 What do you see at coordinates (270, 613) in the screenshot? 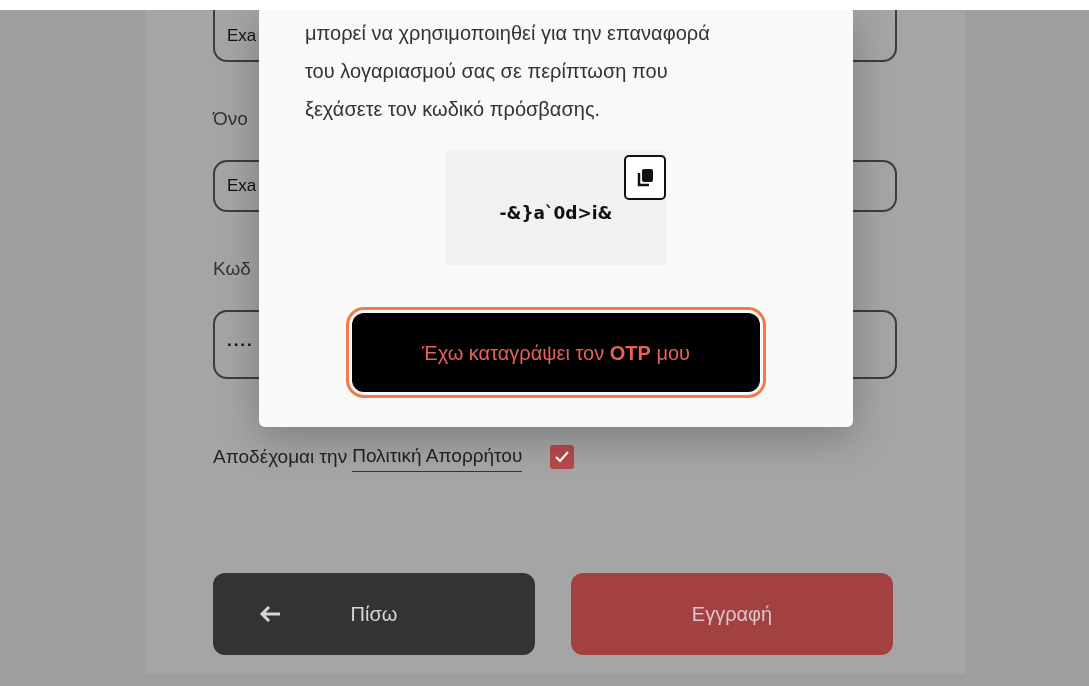
I see `arrow-left-icon` at bounding box center [270, 613].